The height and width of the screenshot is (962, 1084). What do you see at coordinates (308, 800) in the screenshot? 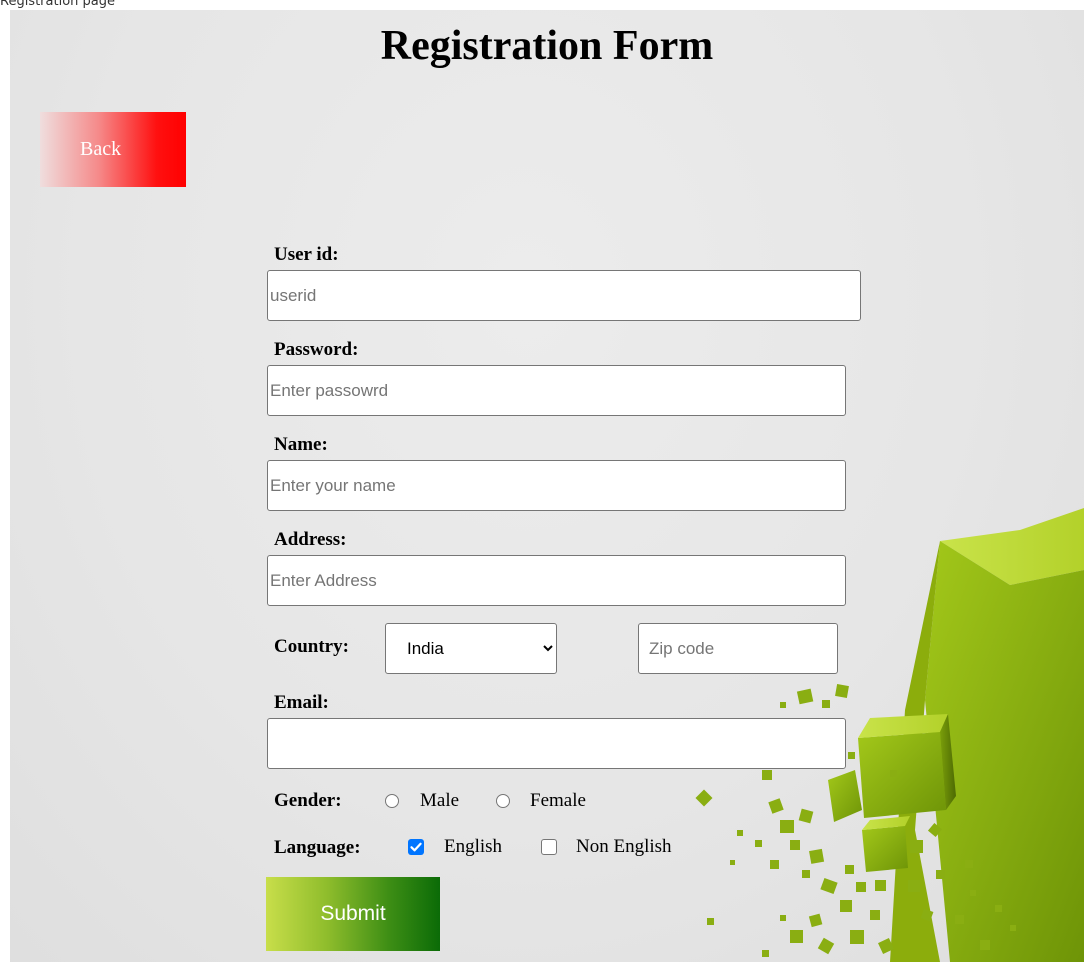
I see `gender-label: Gender:` at bounding box center [308, 800].